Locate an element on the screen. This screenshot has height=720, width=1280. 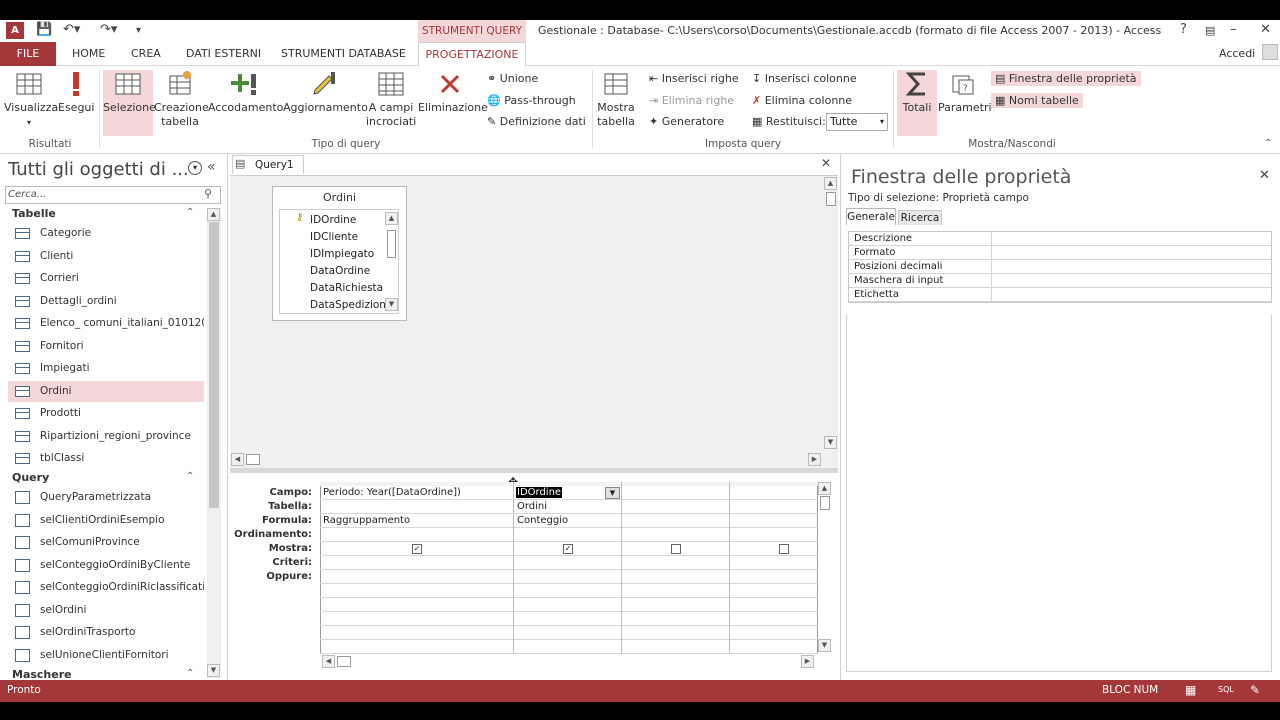
dropdown-arrow-icon: ▼ is located at coordinates (612, 493).